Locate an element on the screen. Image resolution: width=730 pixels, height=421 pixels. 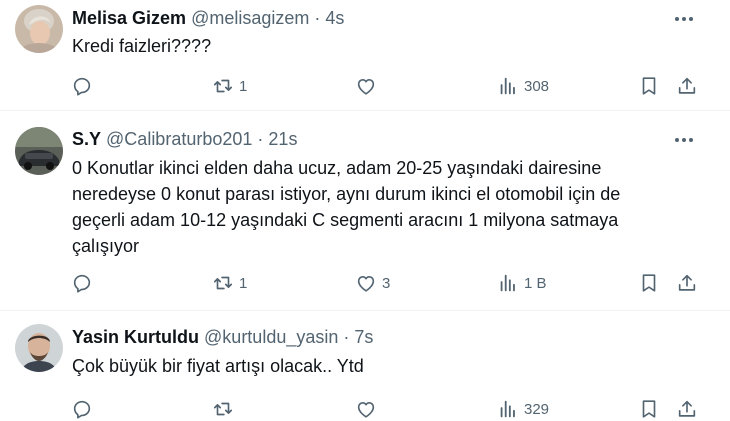
timestamp: 4s is located at coordinates (334, 18).